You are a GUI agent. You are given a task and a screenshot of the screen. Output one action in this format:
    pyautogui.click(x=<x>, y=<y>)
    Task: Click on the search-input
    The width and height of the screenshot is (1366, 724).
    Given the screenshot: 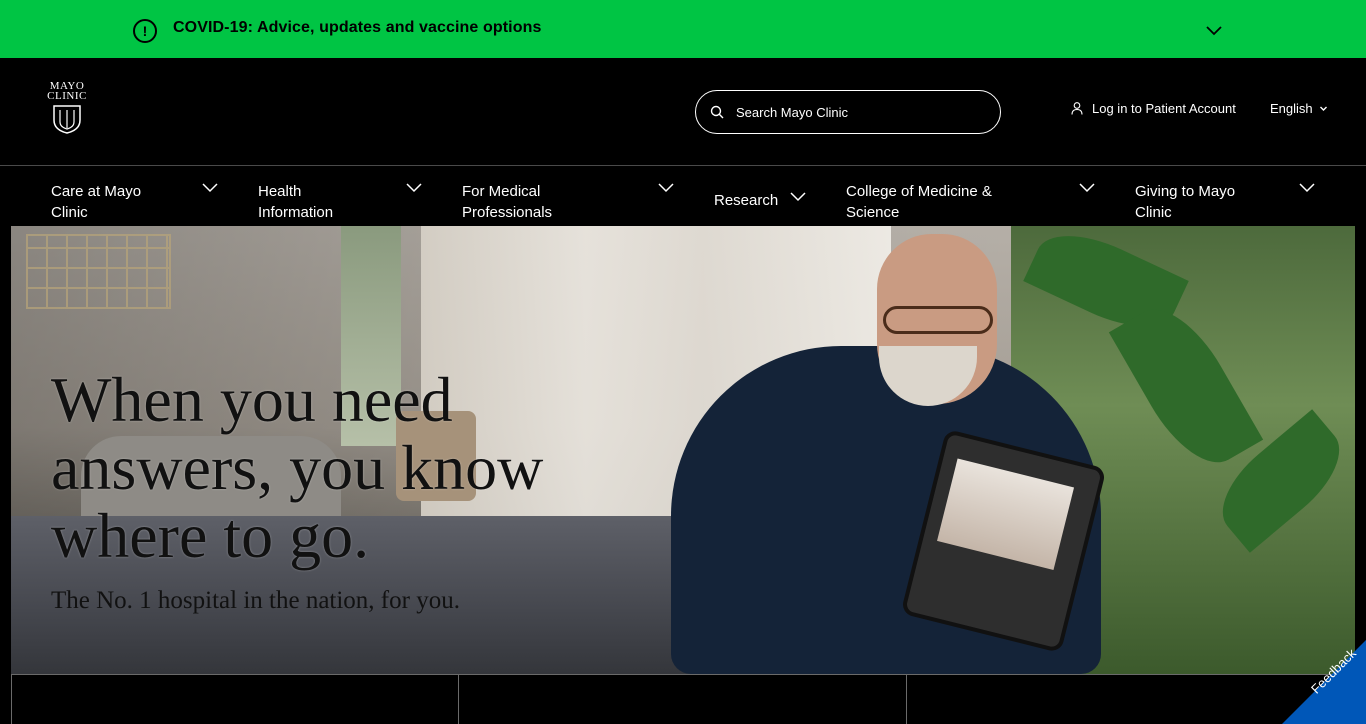 What is the action you would take?
    pyautogui.click(x=856, y=112)
    